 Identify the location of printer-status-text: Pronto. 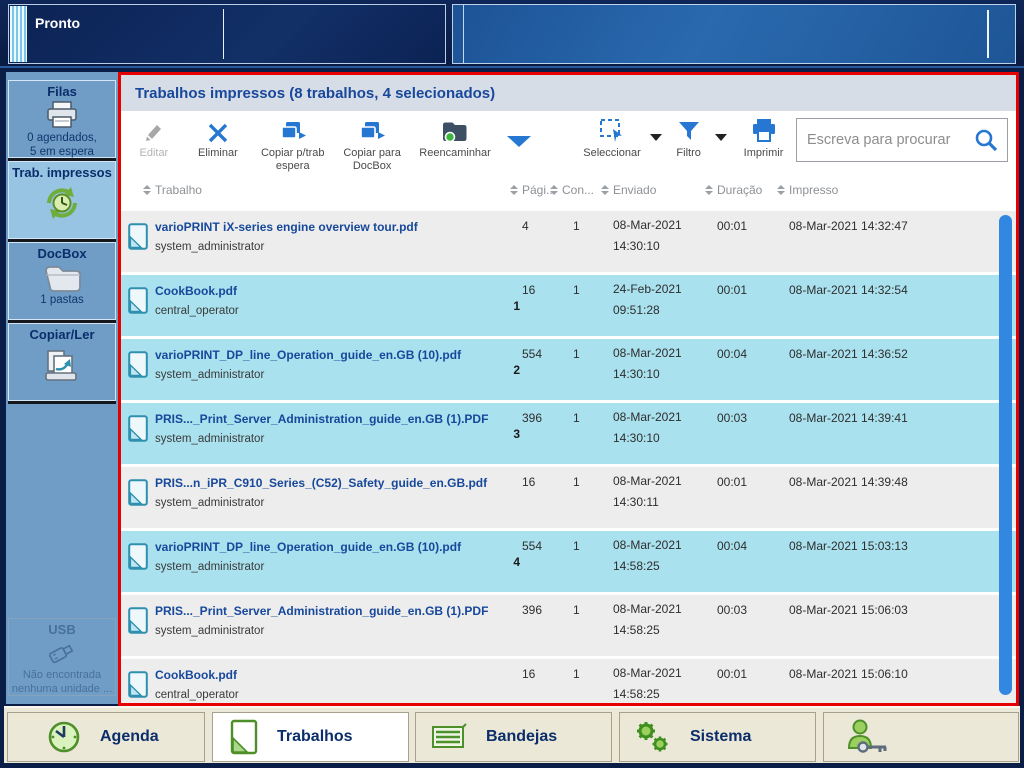
(58, 23).